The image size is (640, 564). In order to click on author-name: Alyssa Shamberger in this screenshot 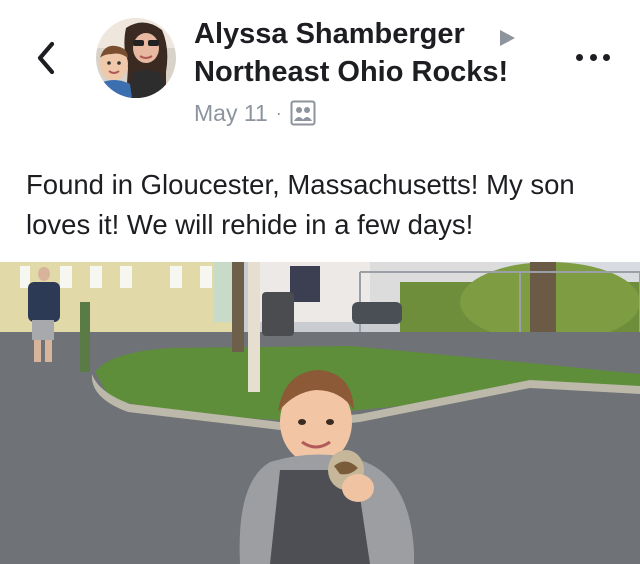, I will do `click(329, 34)`.